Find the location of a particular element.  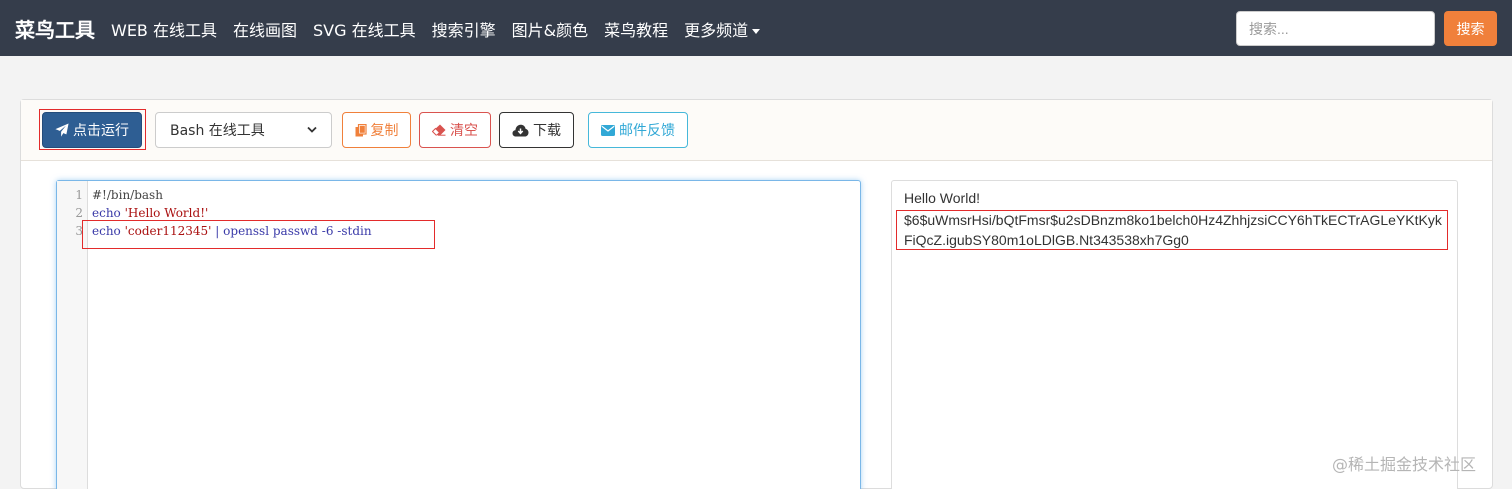

clear-button: 清空 is located at coordinates (455, 130).